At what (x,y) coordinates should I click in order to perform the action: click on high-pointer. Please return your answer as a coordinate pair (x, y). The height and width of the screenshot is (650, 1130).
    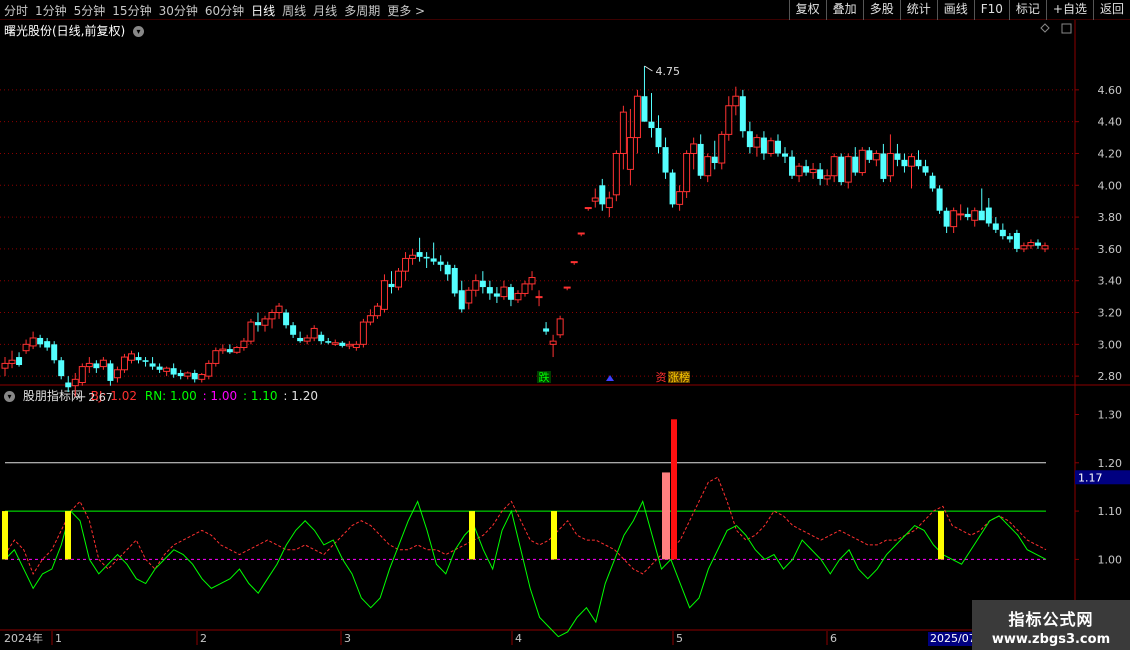
    Looking at the image, I should click on (648, 68).